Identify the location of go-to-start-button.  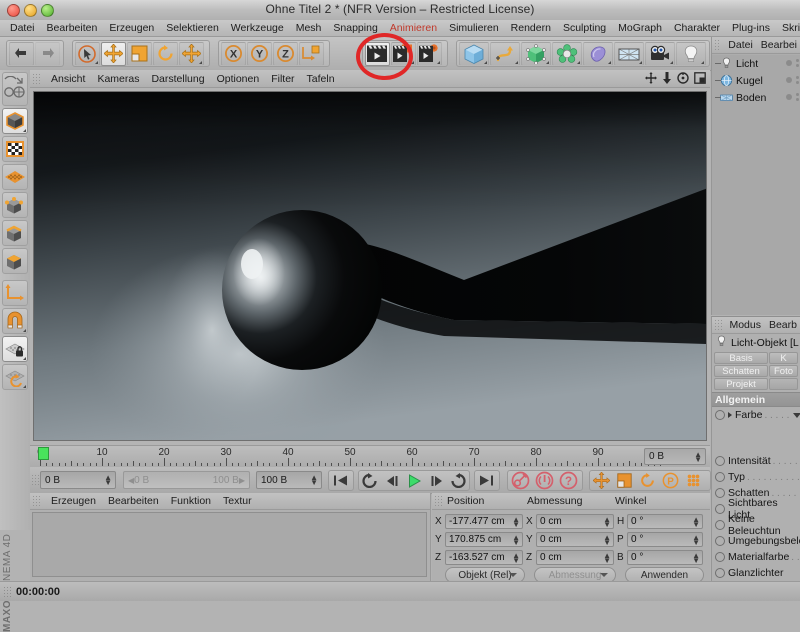
(340, 480).